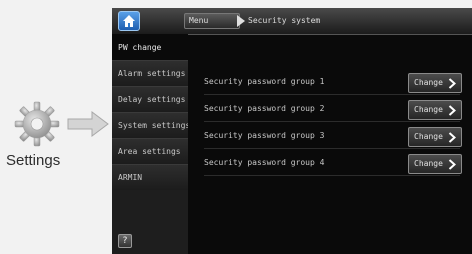  What do you see at coordinates (241, 21) in the screenshot?
I see `breadcrumb-separator-icon` at bounding box center [241, 21].